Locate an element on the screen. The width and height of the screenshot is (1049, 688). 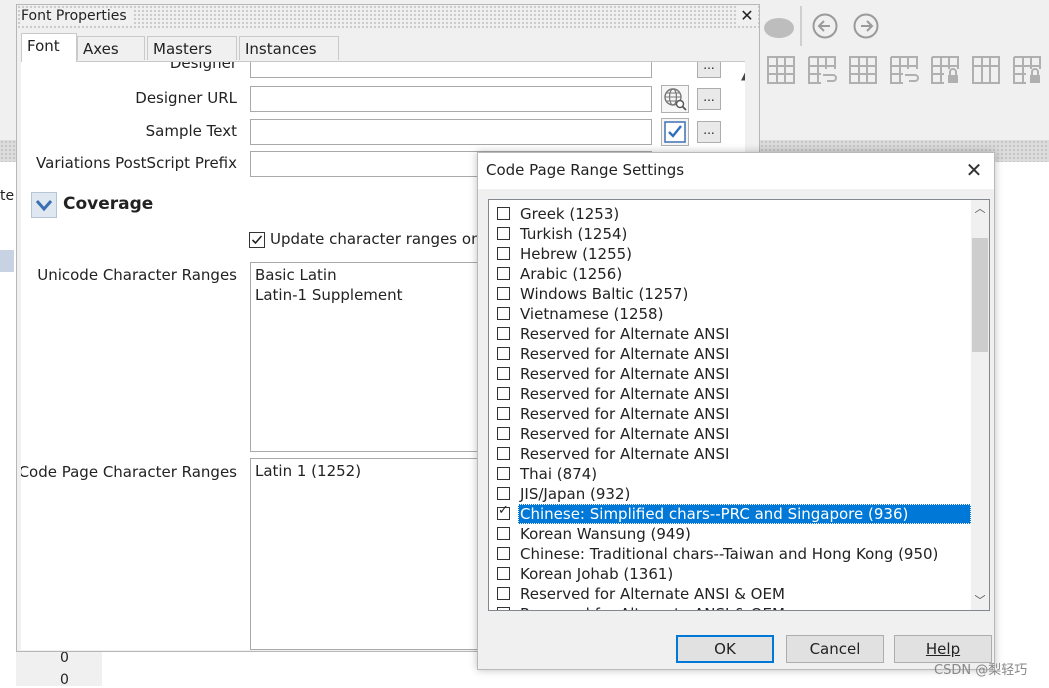
table-lock-2-icon is located at coordinates (1027, 70).